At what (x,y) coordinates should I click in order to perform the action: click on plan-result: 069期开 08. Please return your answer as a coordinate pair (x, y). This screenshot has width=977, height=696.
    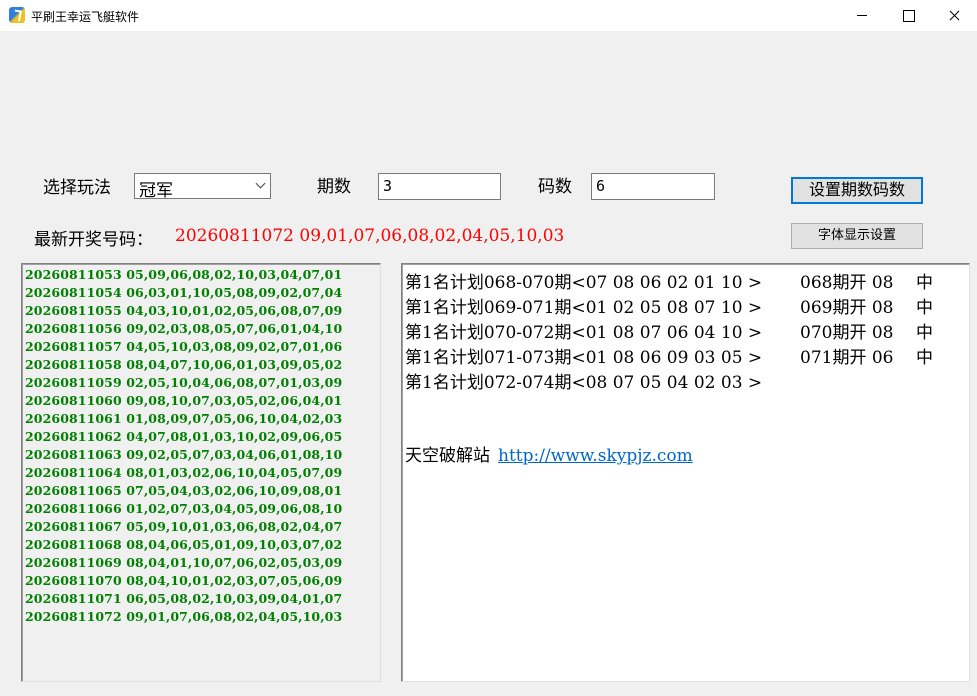
    Looking at the image, I should click on (847, 308).